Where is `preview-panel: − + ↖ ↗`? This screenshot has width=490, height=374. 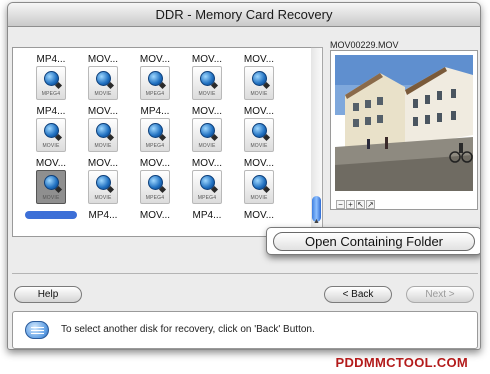 preview-panel: − + ↖ ↗ is located at coordinates (404, 130).